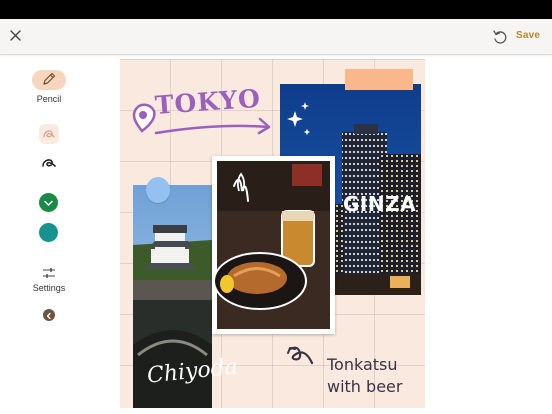  I want to click on color-swatch-green, so click(48, 202).